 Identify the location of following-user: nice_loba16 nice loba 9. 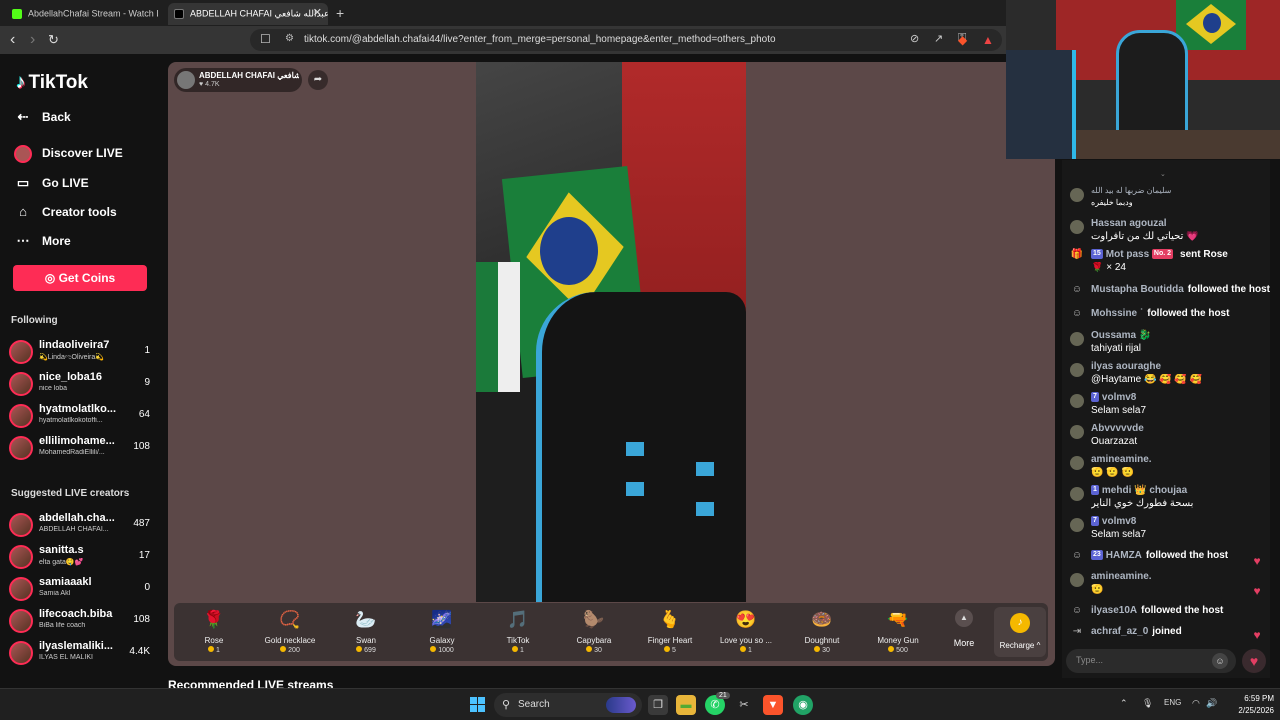
(81, 384).